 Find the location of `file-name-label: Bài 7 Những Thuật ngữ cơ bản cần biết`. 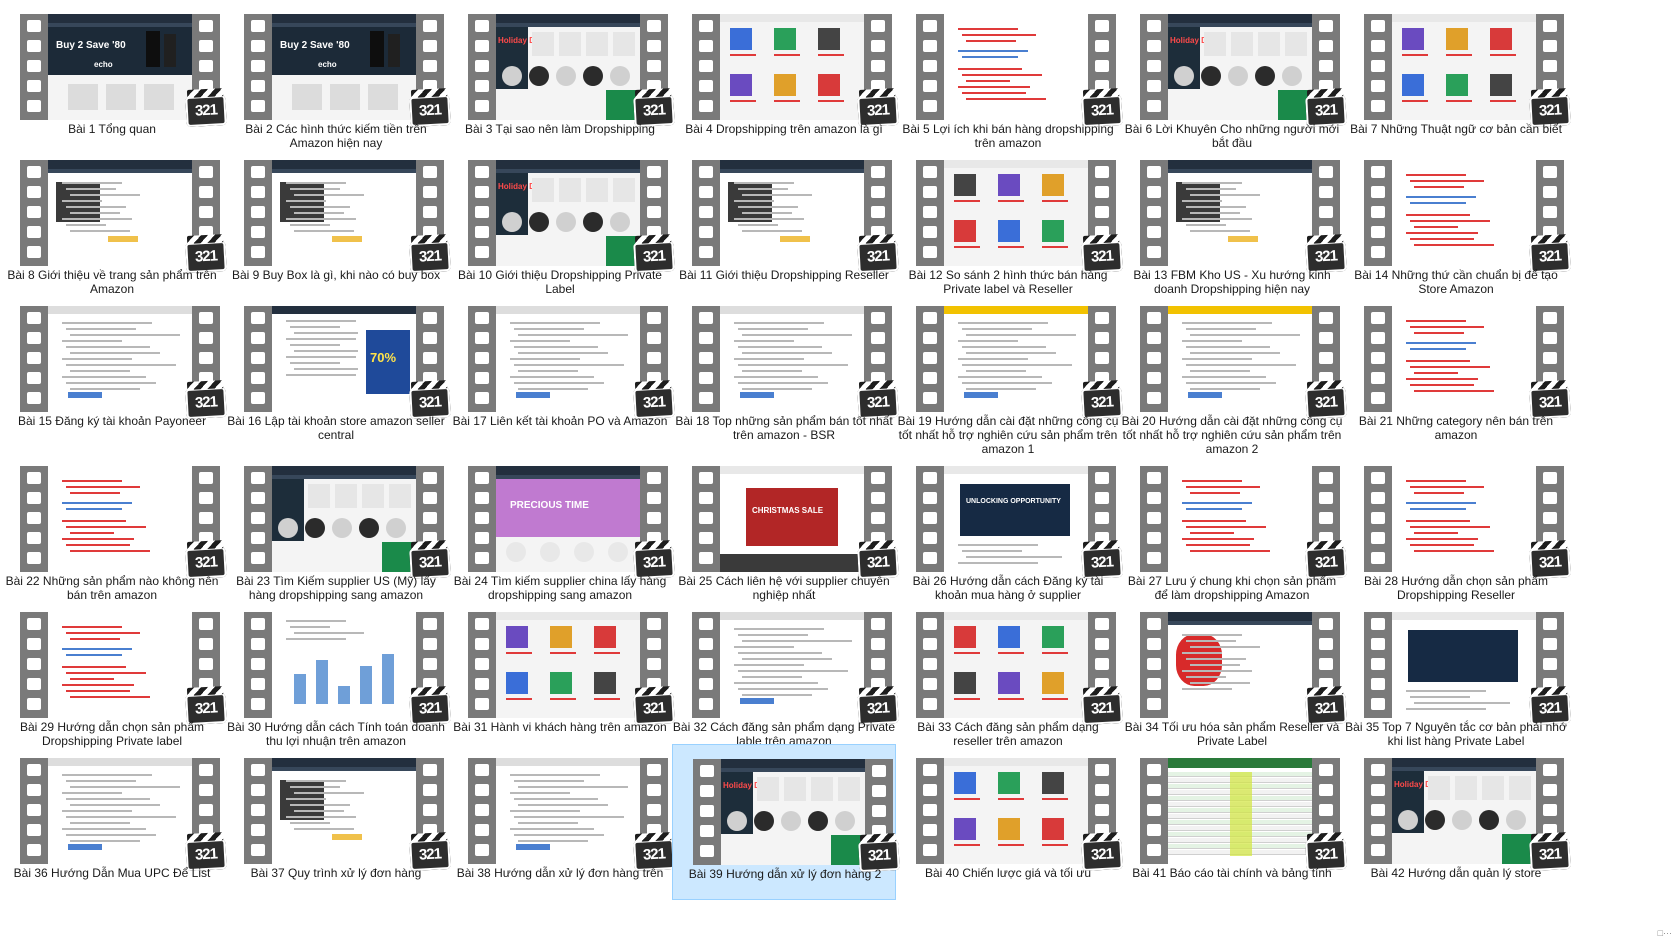

file-name-label: Bài 7 Những Thuật ngữ cơ bản cần biết is located at coordinates (1456, 129).